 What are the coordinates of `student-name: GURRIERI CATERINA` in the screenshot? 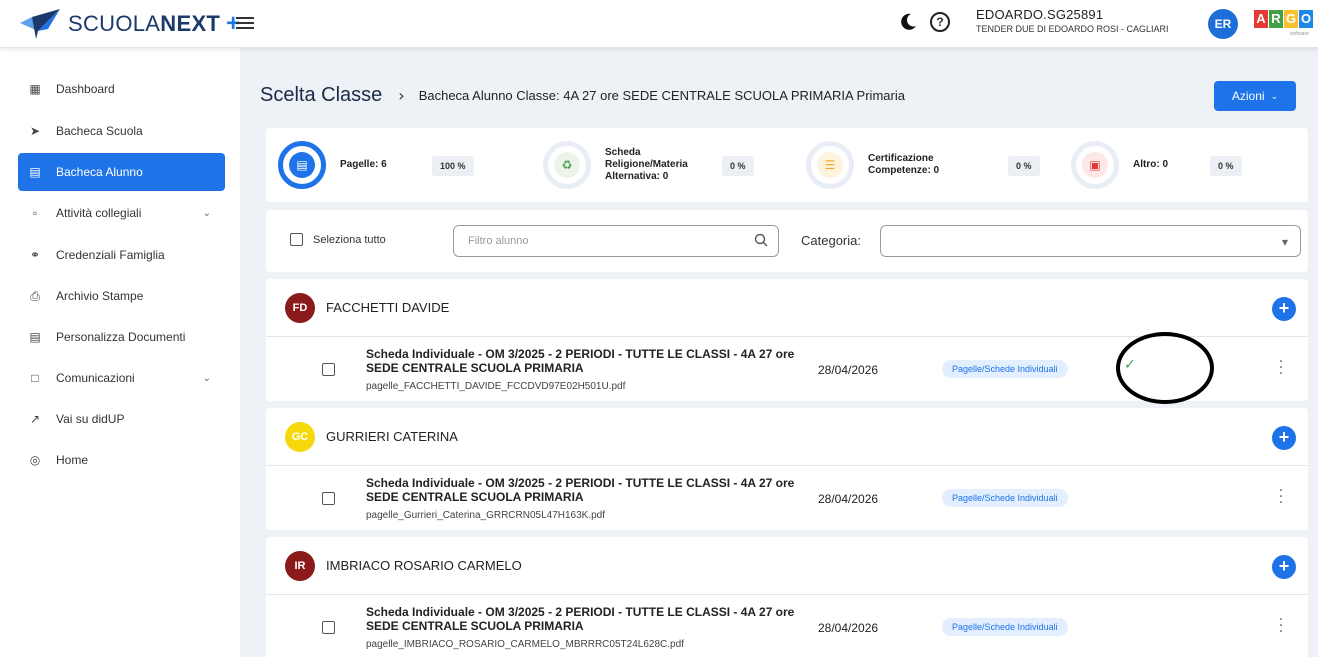 It's located at (392, 436).